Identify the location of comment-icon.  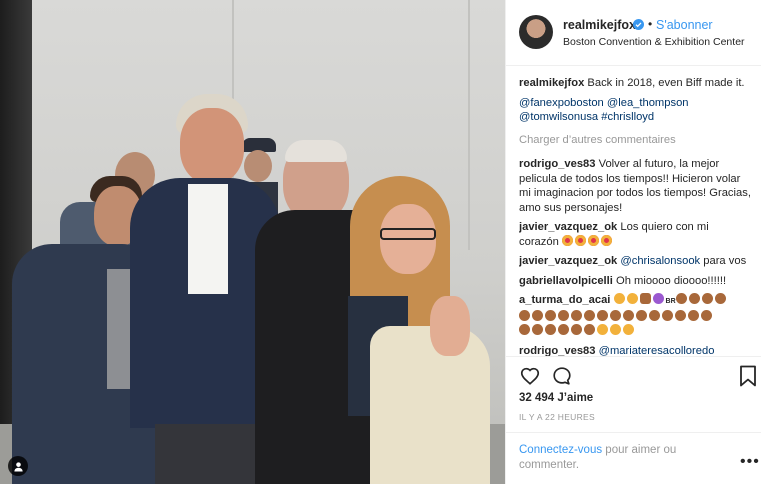
(562, 376).